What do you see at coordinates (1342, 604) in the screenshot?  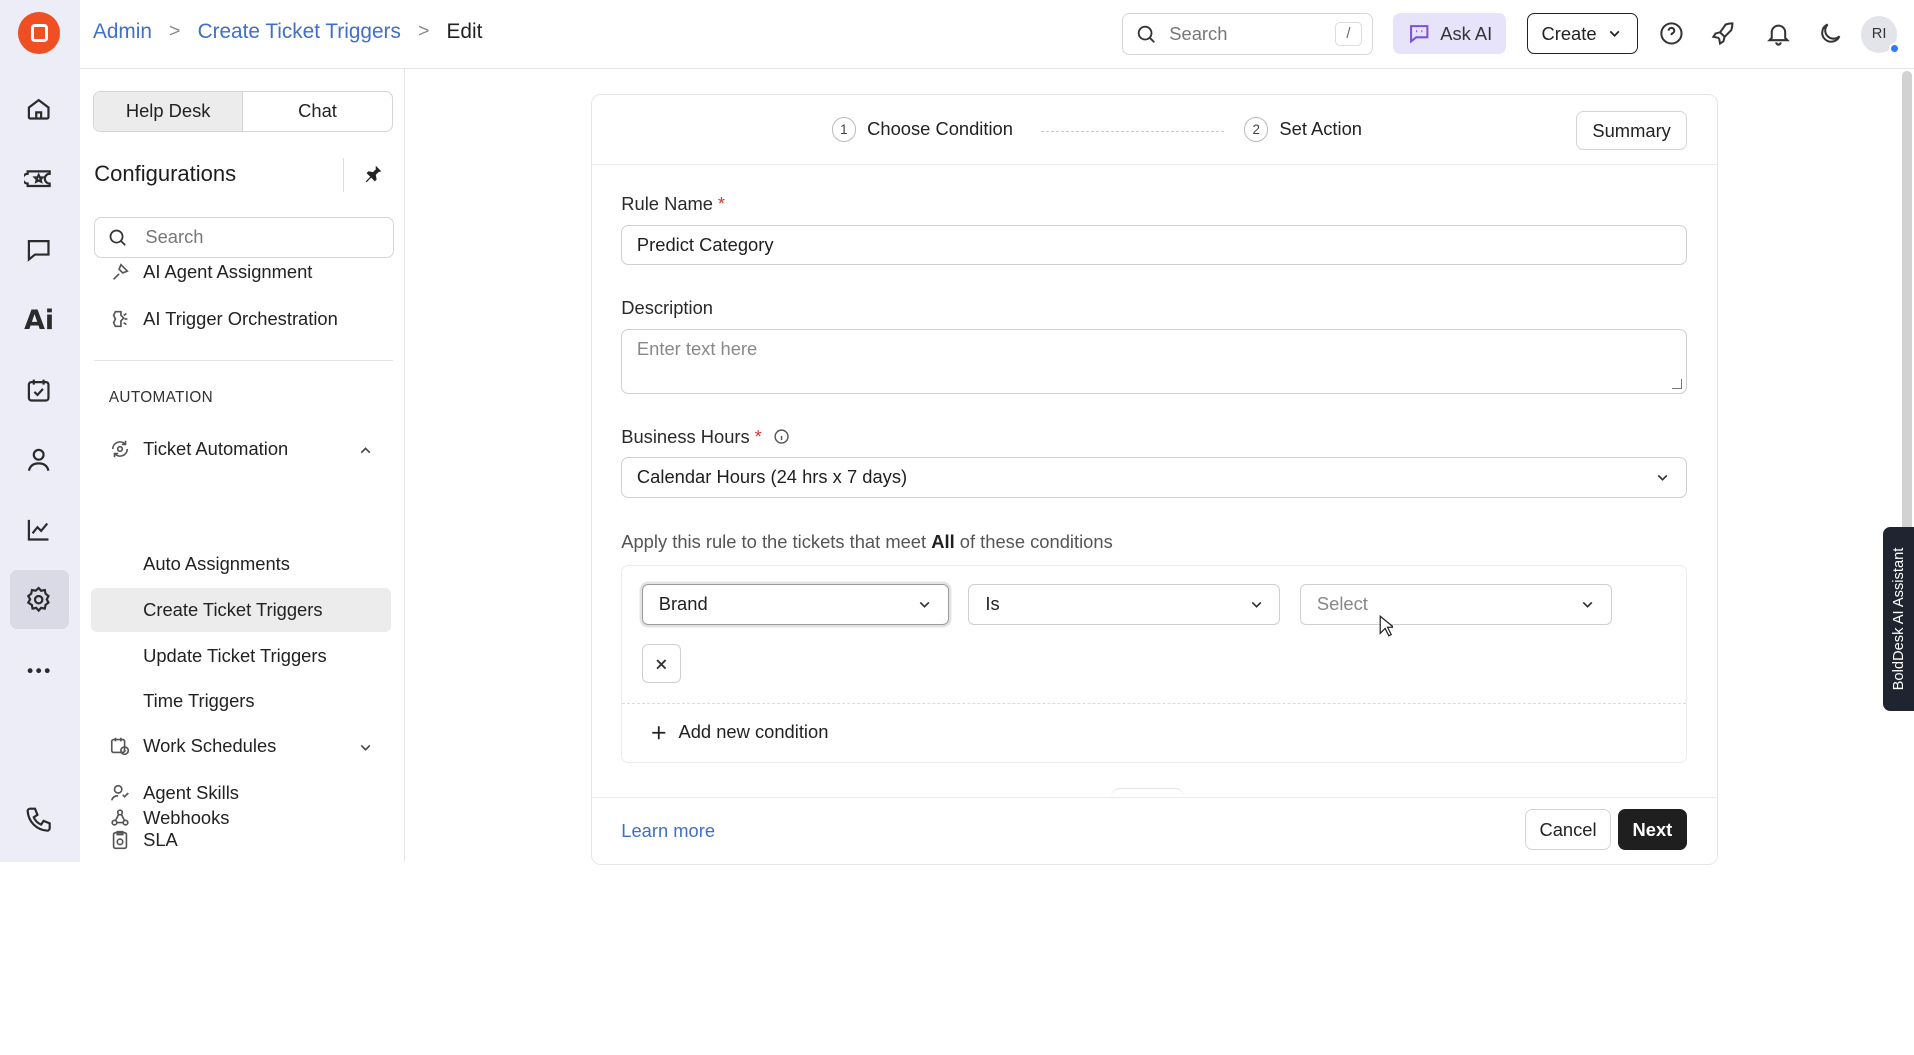 I see `condition-value-placeholder: Select` at bounding box center [1342, 604].